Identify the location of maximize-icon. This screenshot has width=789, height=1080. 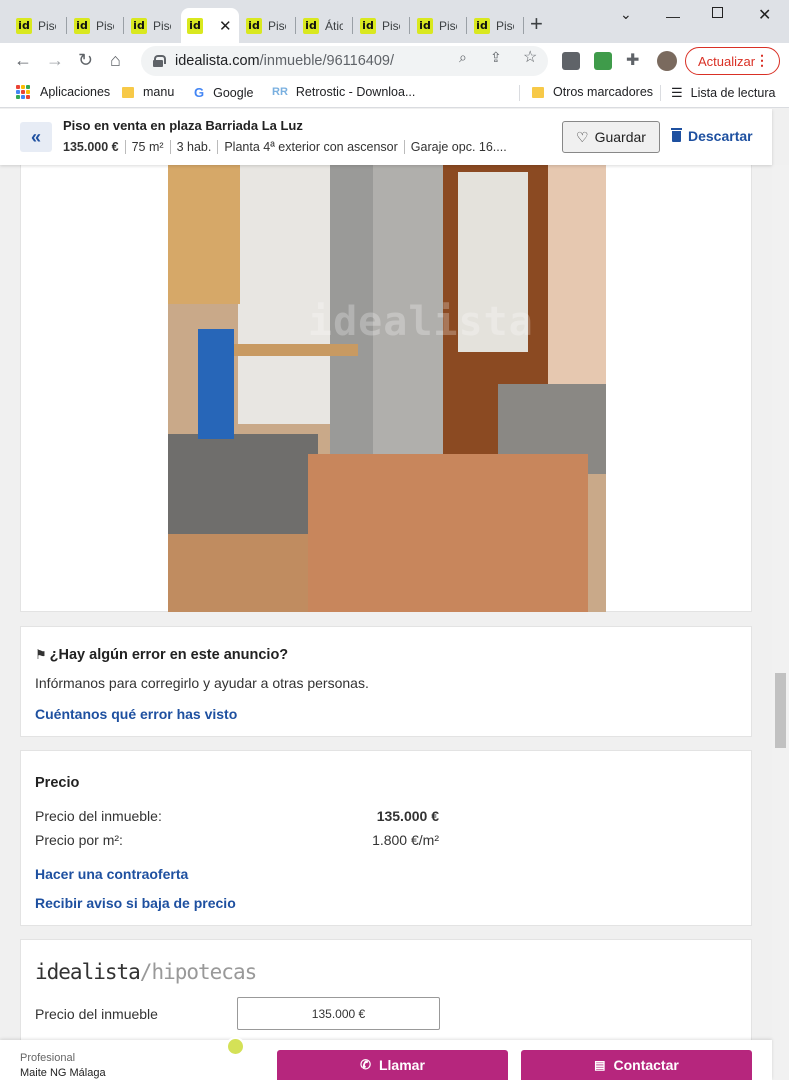
(717, 12).